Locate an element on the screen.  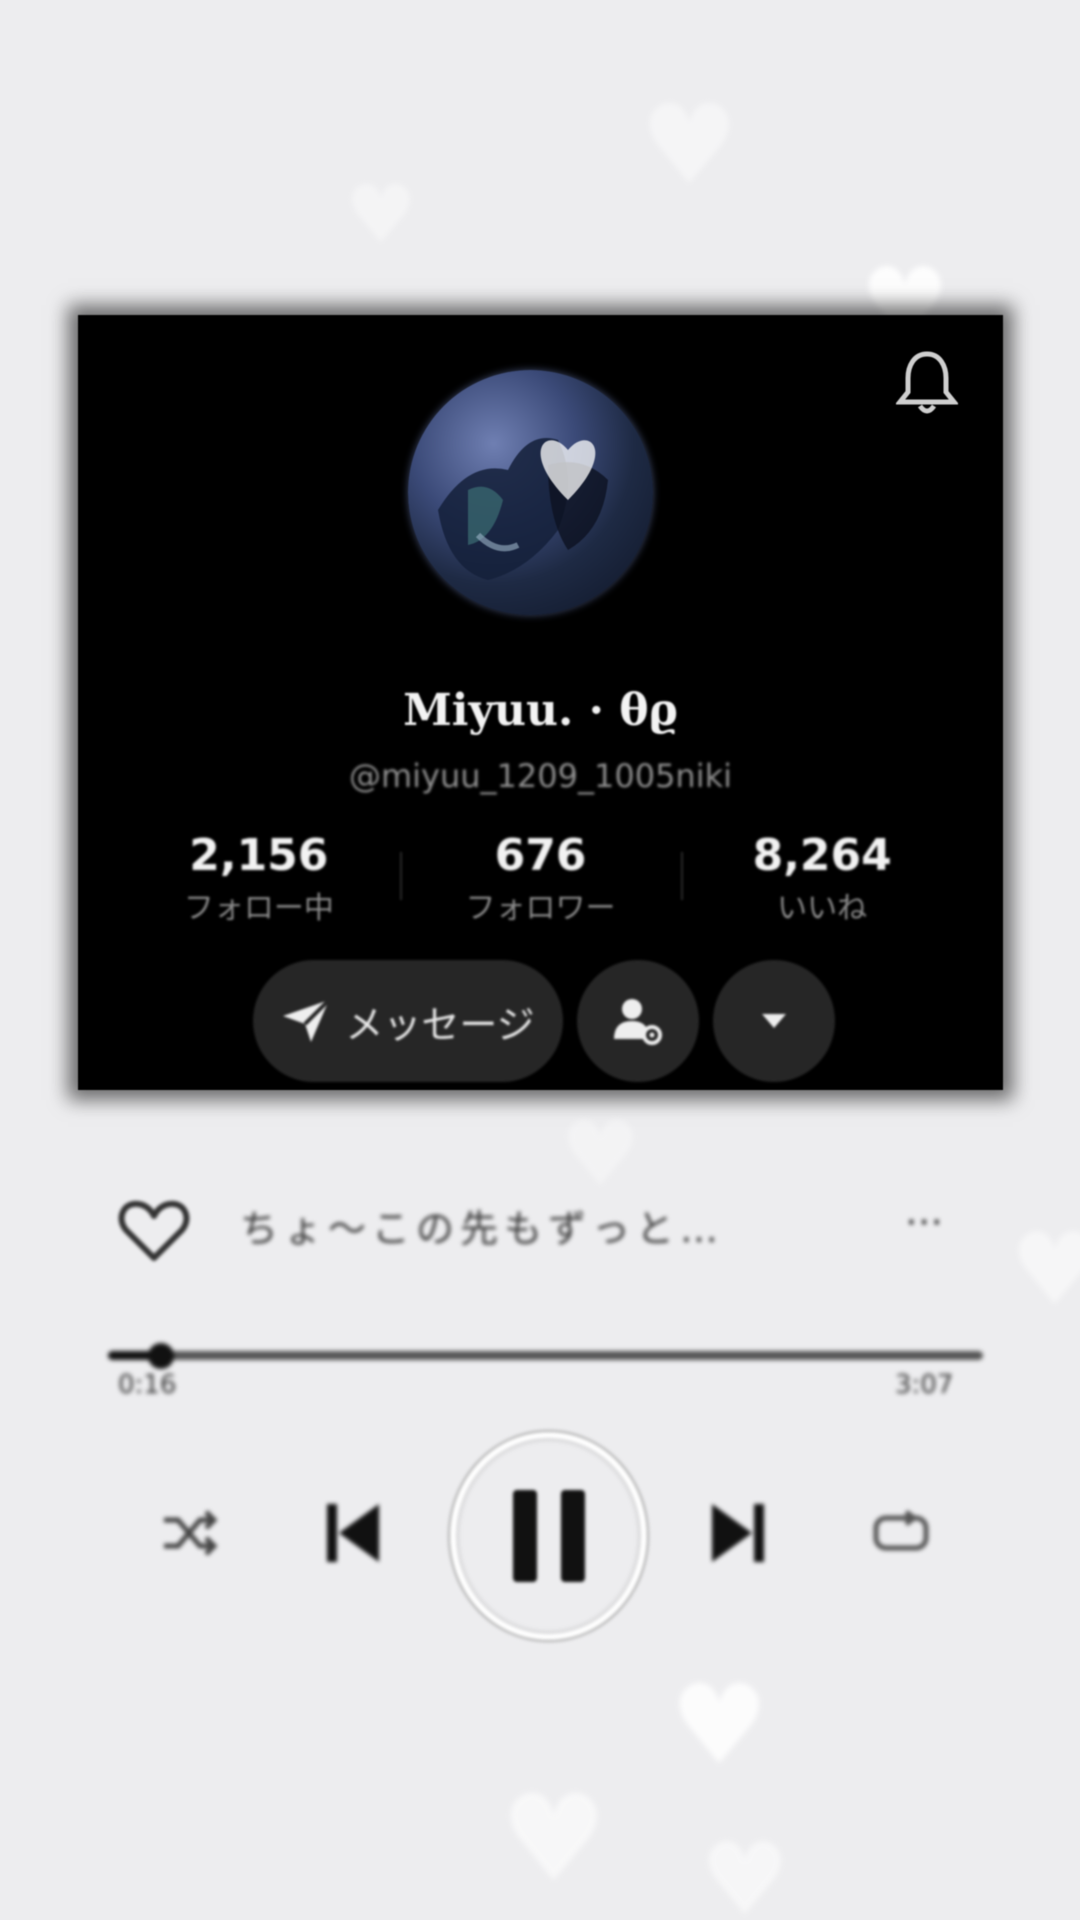
progress-track is located at coordinates (545, 1355).